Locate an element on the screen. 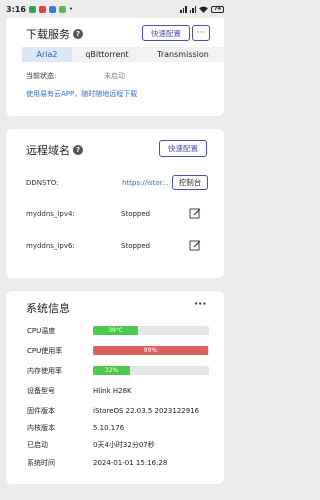  device-model-value: Hlink H28K is located at coordinates (112, 390).